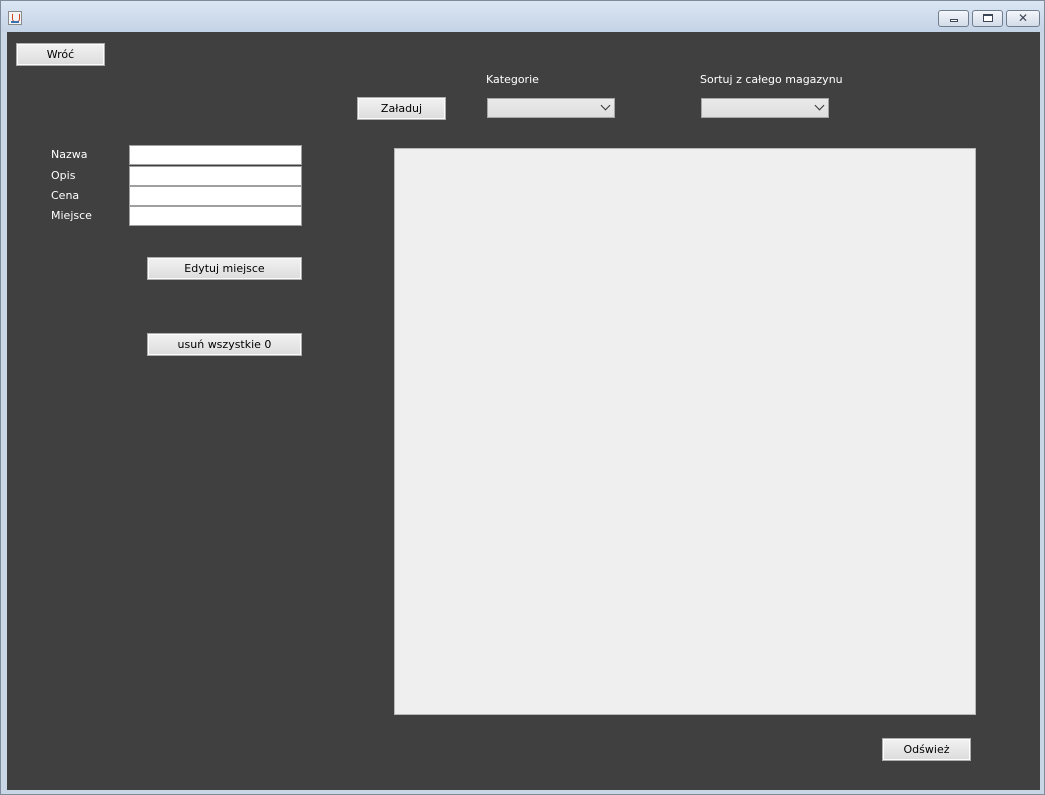  I want to click on edit-place-button: Edytuj miejsce, so click(224, 268).